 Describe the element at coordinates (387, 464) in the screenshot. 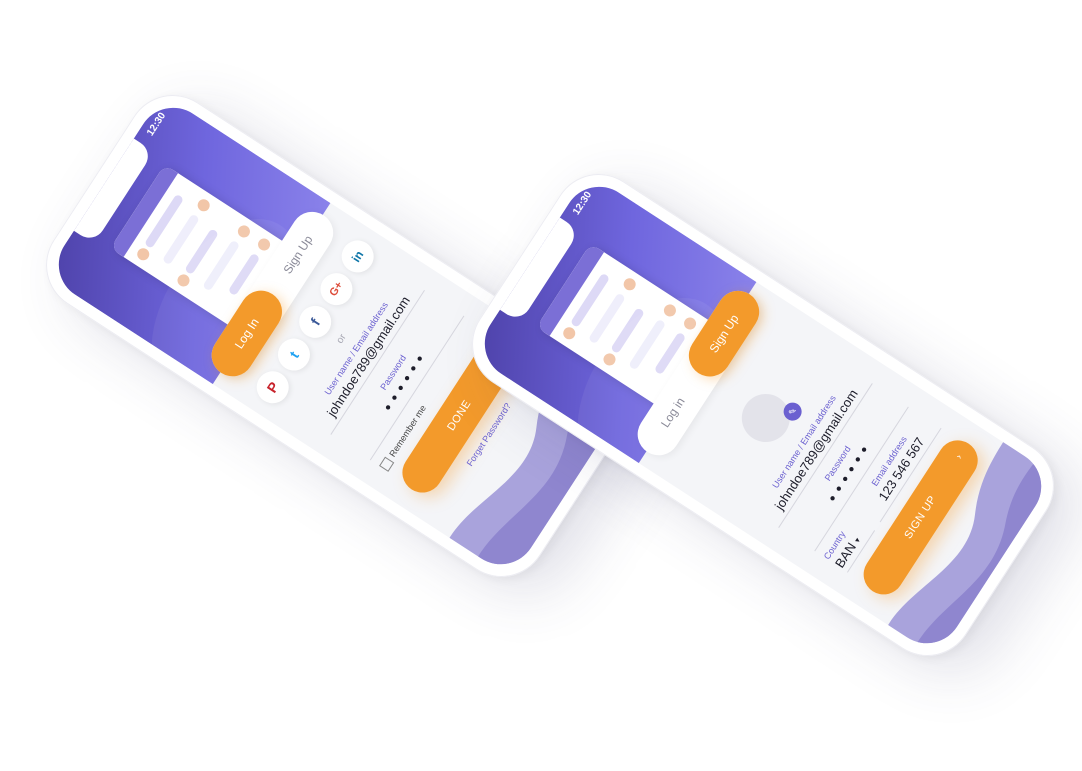

I see `remember-checkbox` at that location.